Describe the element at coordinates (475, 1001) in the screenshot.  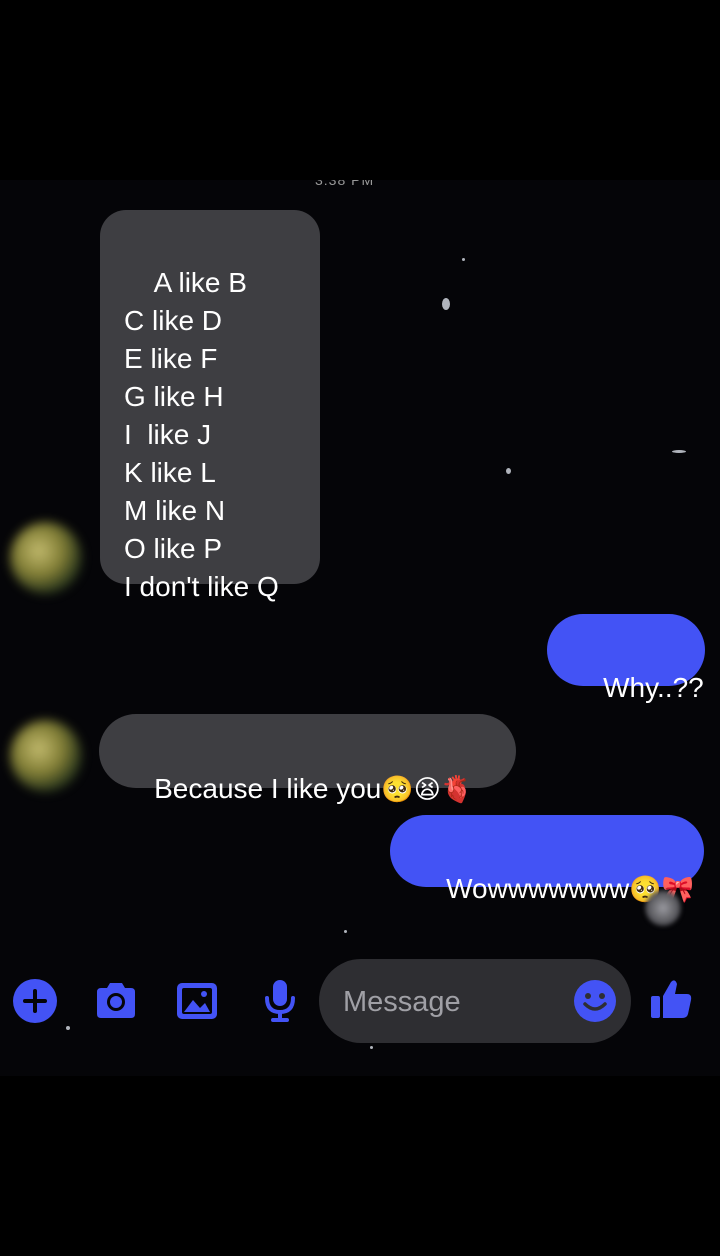
I see `message-input: Message` at that location.